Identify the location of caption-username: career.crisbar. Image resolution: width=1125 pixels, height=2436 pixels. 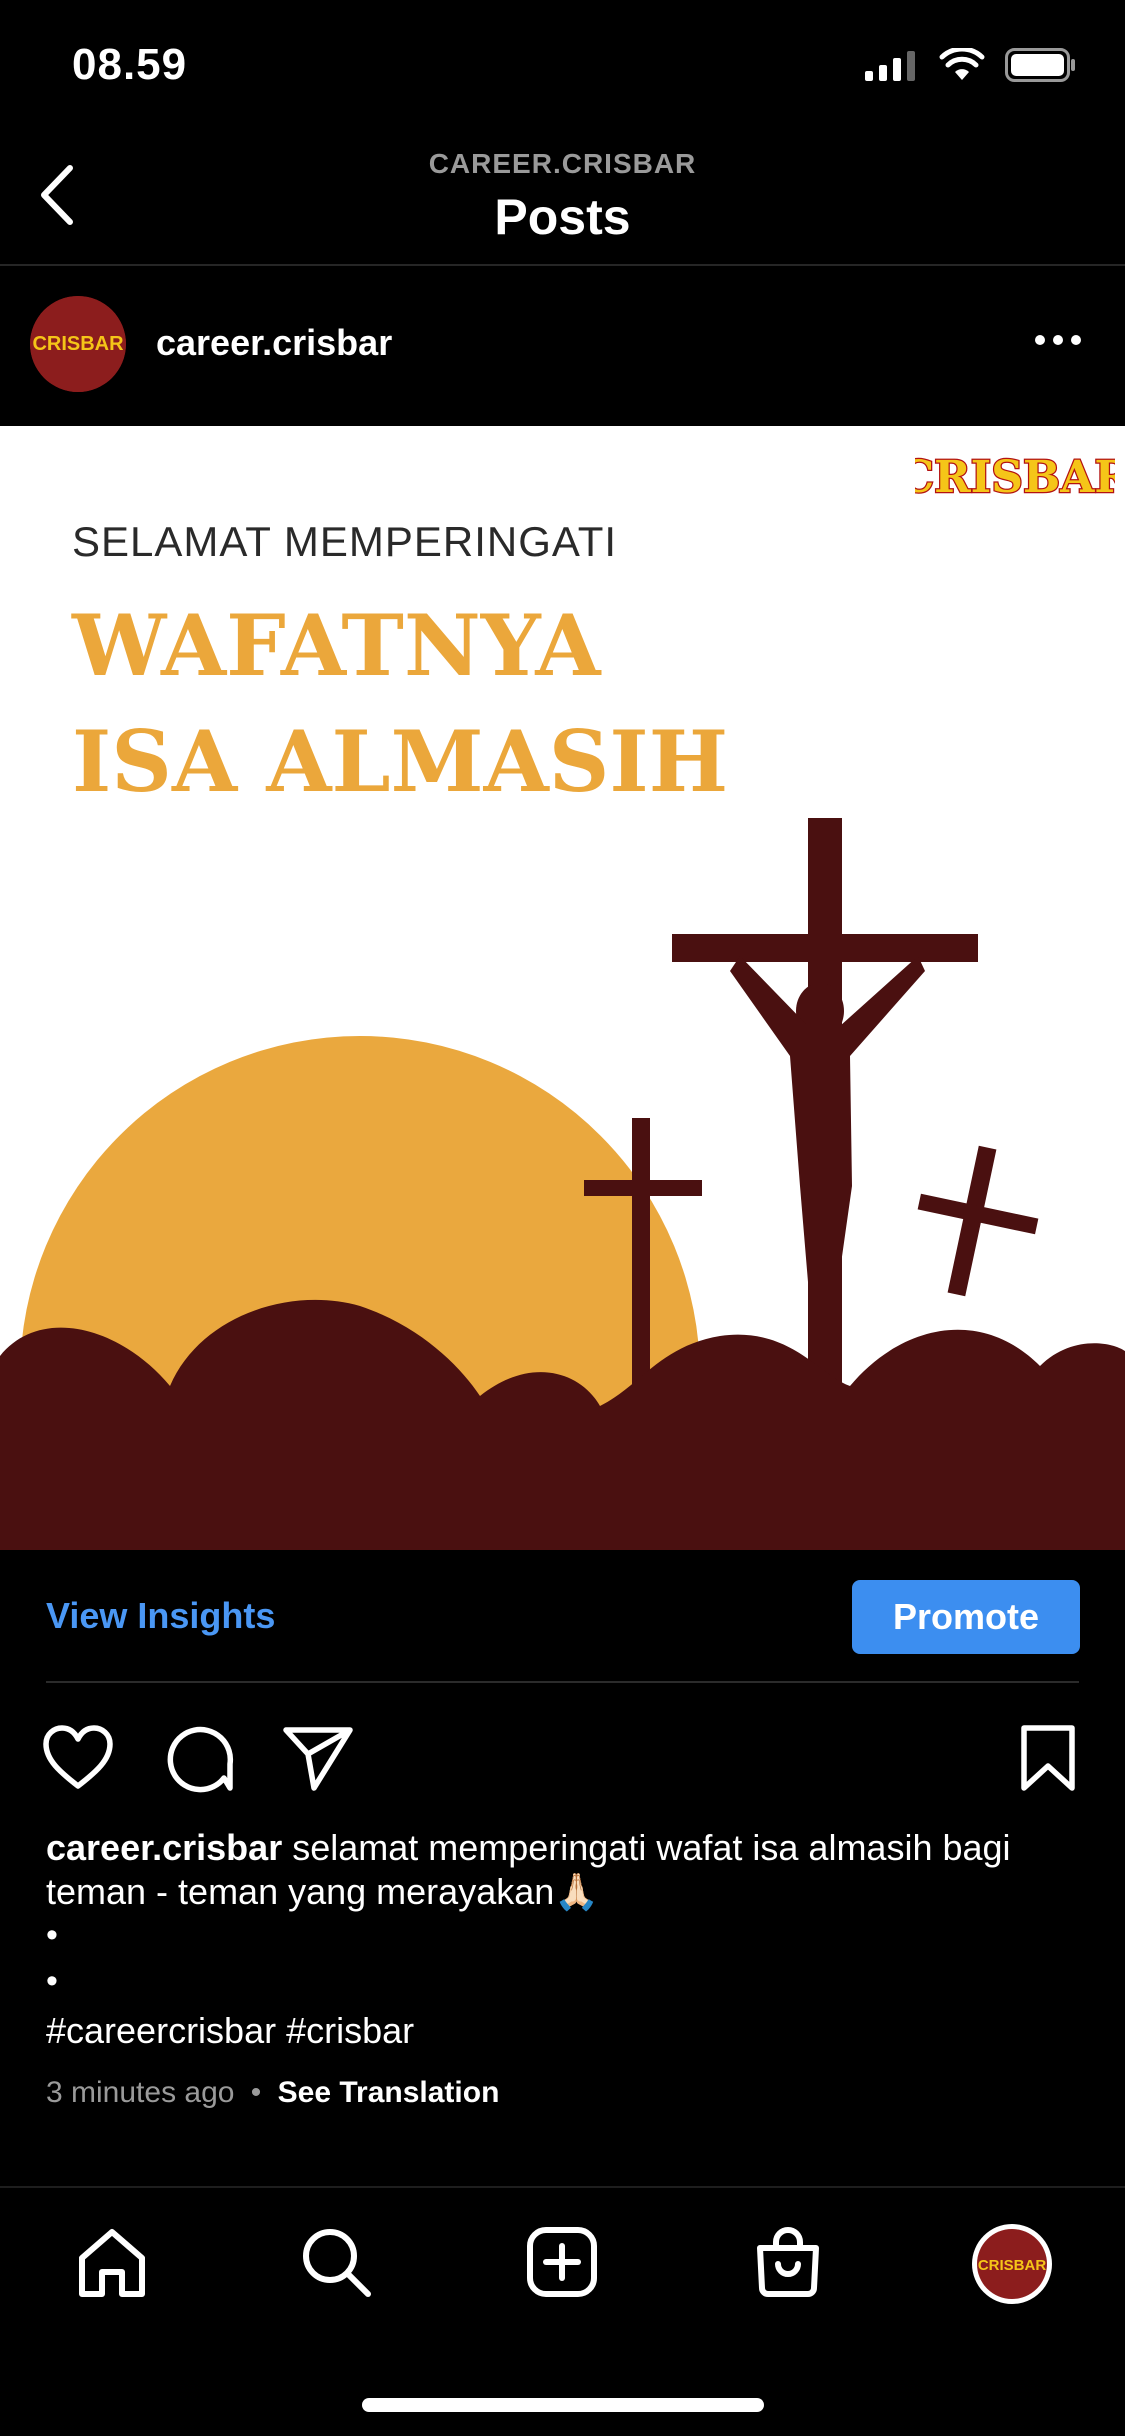
(164, 1847).